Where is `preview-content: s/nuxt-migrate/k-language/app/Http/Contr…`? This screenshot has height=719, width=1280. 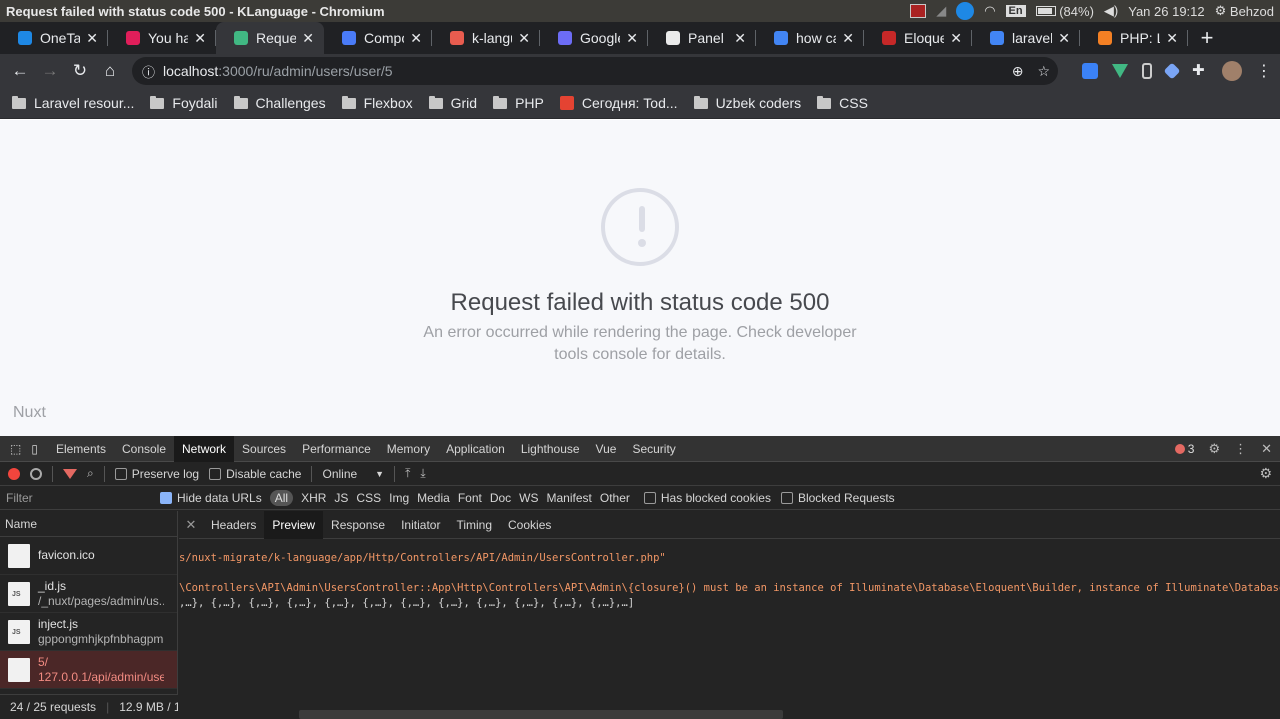
preview-content: s/nuxt-migrate/k-language/app/Http/Contr… is located at coordinates (729, 581).